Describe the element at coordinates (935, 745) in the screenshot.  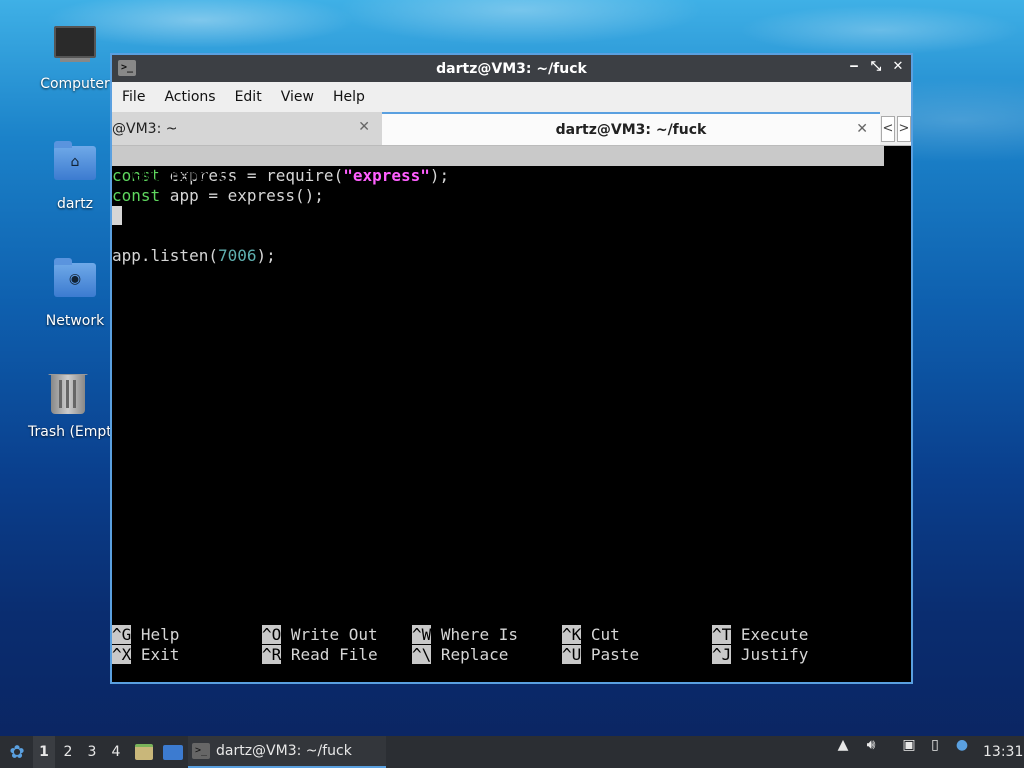
I see `clipboard-icon: ▯` at that location.